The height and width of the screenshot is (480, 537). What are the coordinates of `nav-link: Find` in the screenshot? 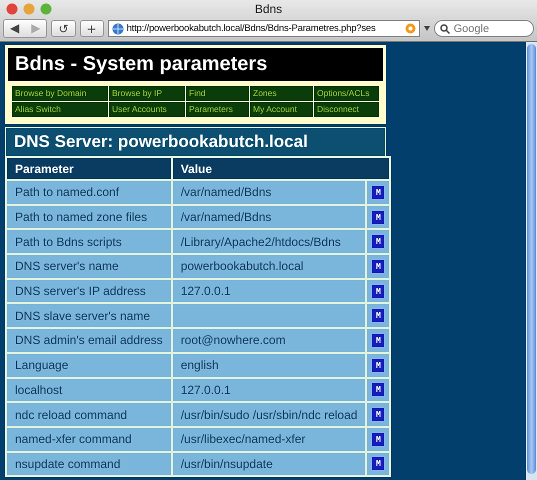 It's located at (217, 93).